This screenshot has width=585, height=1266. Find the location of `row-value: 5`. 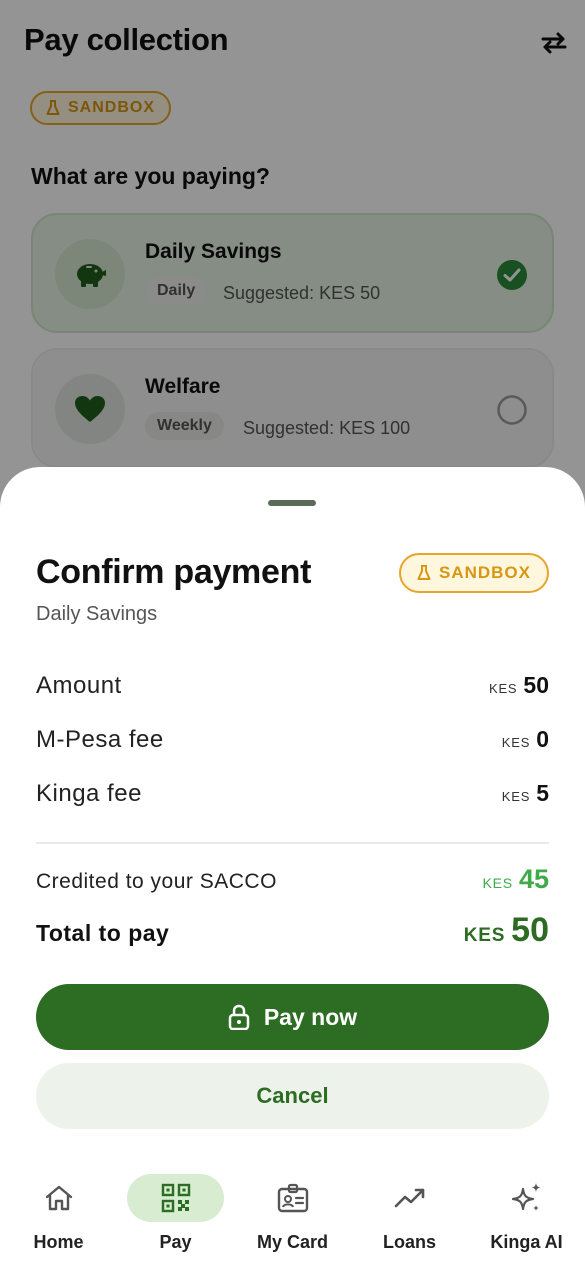

row-value: 5 is located at coordinates (542, 793).